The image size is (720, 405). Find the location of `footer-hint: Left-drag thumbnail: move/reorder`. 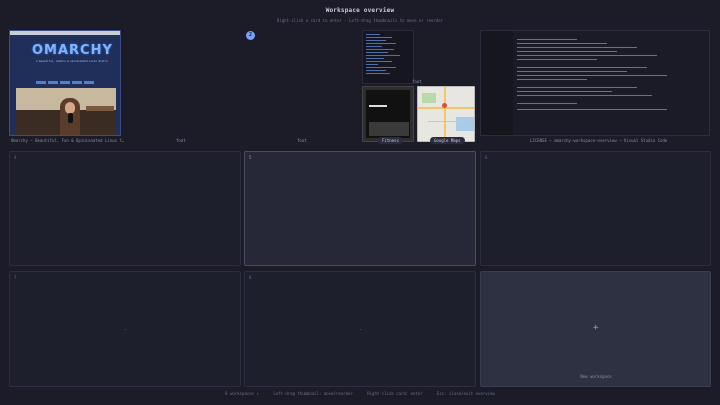

footer-hint: Left-drag thumbnail: move/reorder is located at coordinates (313, 393).